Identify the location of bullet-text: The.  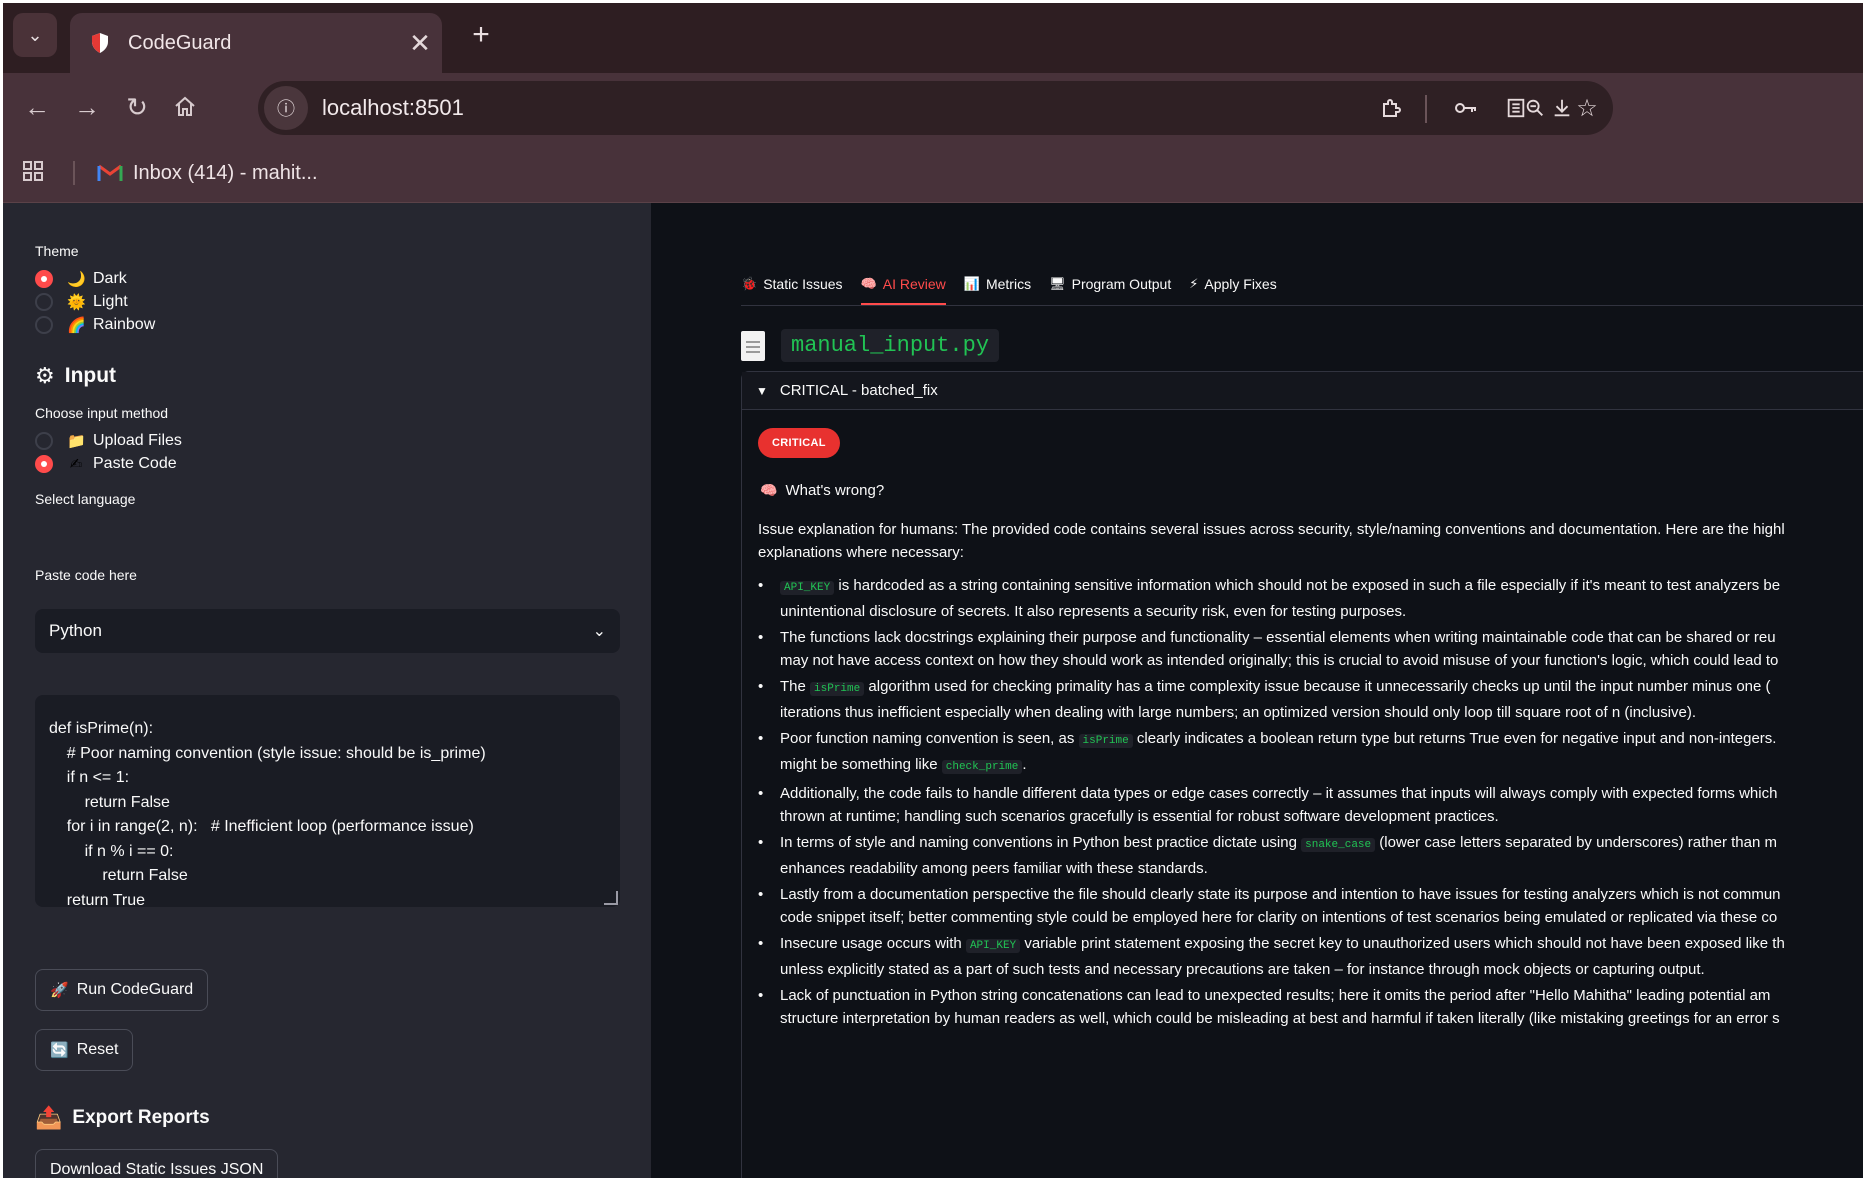
(795, 686).